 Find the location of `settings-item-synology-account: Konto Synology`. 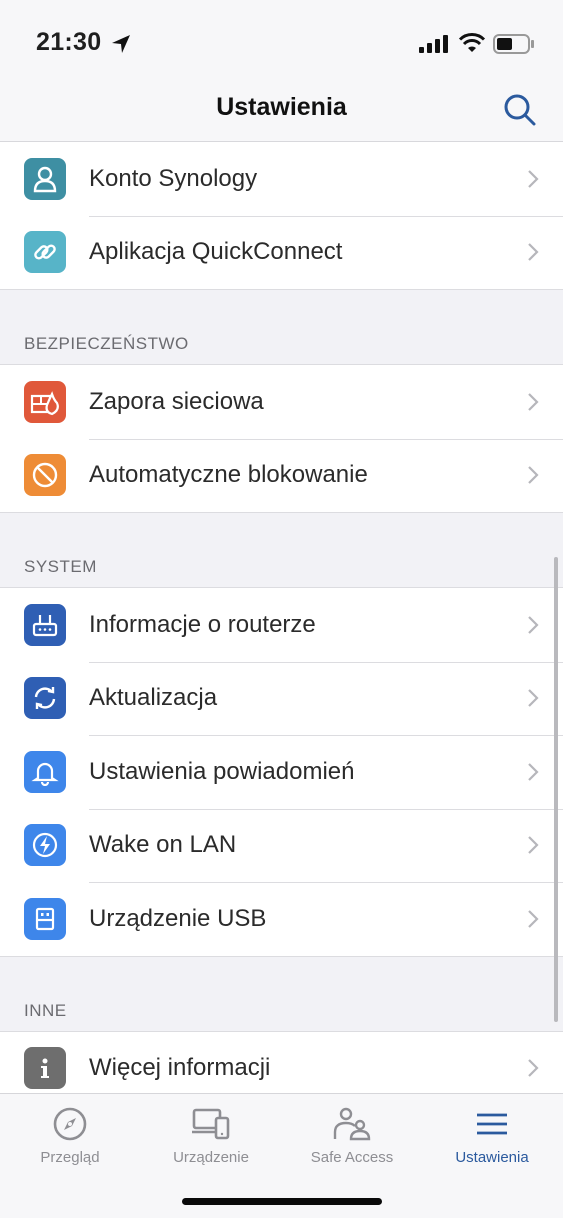

settings-item-synology-account: Konto Synology is located at coordinates (281, 179).